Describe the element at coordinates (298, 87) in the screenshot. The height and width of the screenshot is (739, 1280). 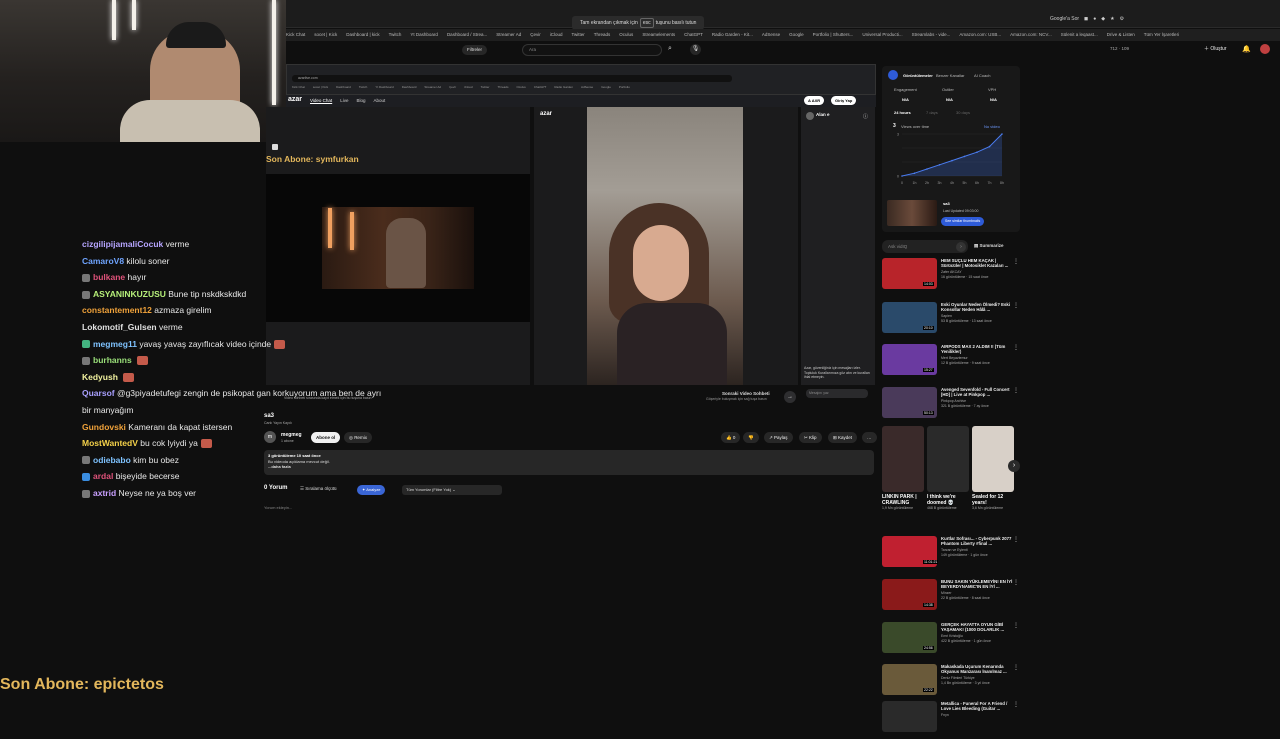
I see `inner-bookmark-item: Kick Chat` at that location.